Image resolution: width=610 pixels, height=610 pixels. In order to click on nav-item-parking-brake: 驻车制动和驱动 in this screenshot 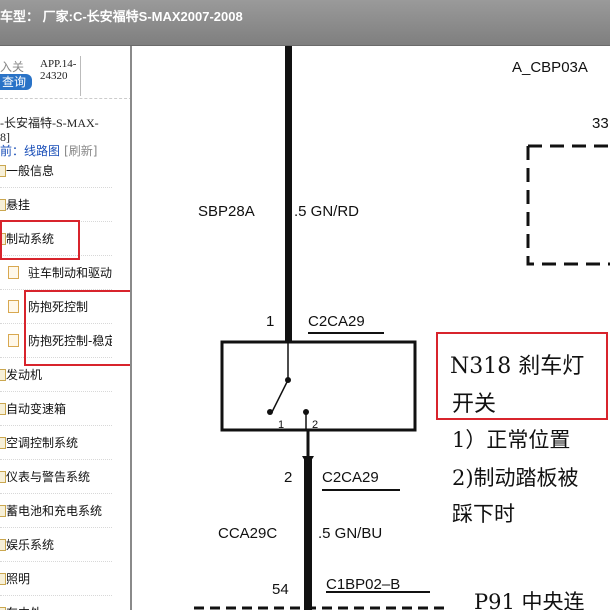, I will do `click(56, 273)`.